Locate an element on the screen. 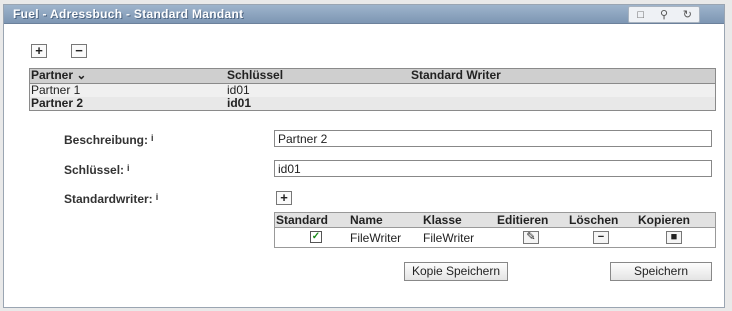 The height and width of the screenshot is (311, 732). key-label: Schlüssel: i is located at coordinates (97, 170).